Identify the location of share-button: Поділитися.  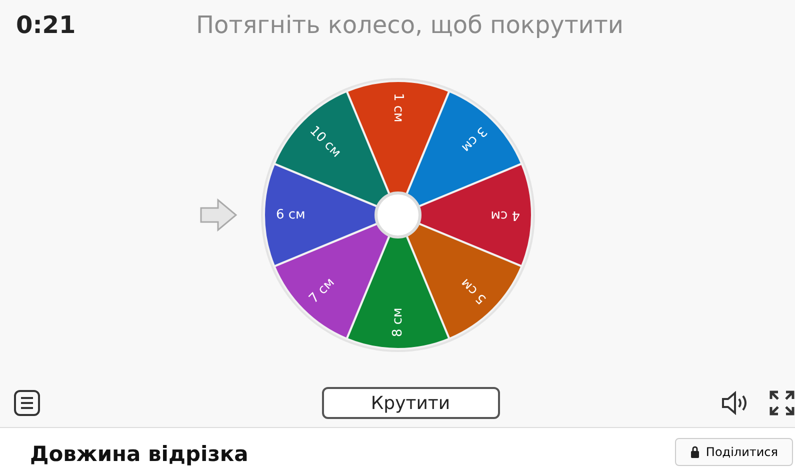
(733, 452).